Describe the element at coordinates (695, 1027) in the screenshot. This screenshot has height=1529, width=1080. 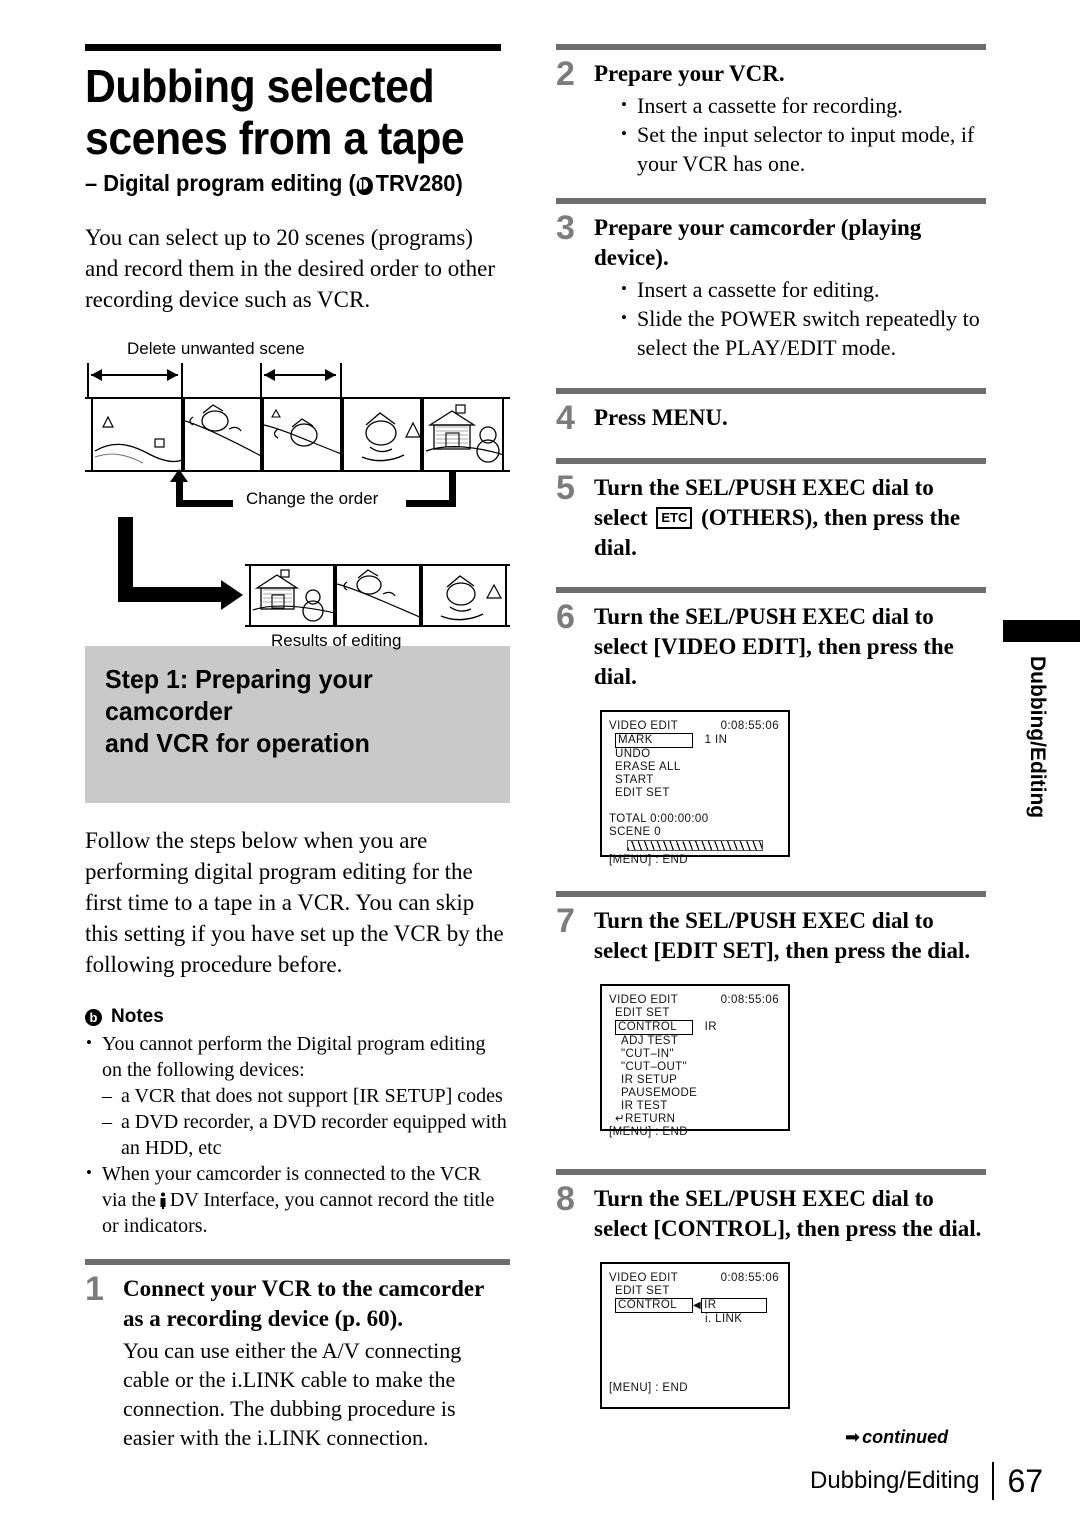
I see `lcd-selected-row: CONTROL IR` at that location.